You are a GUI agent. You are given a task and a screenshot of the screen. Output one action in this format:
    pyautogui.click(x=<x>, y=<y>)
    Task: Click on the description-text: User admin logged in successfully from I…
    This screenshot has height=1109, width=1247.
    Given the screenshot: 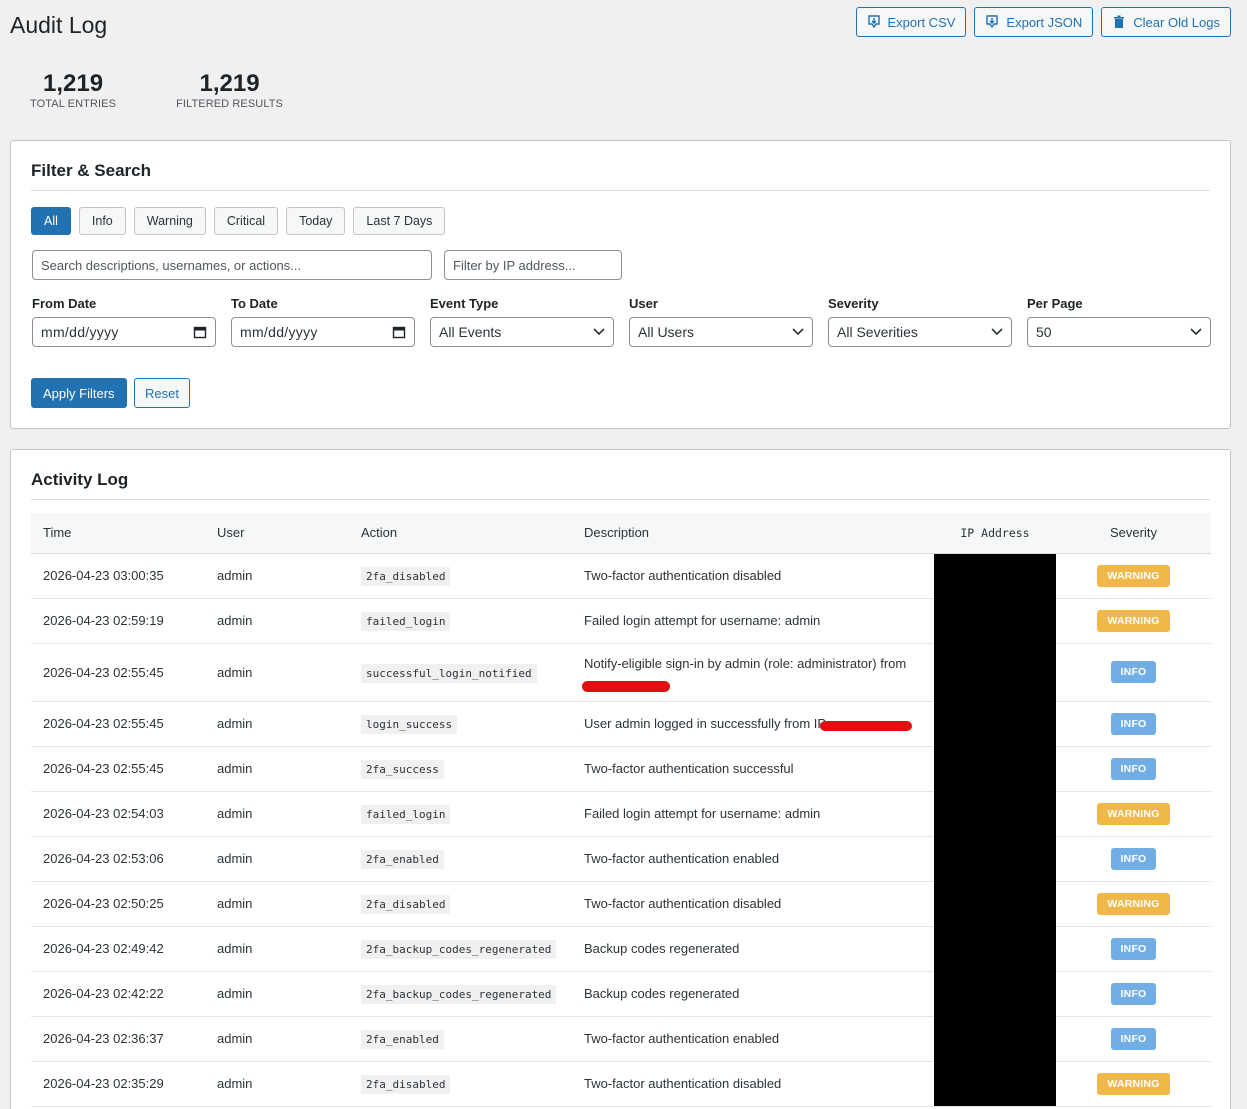 What is the action you would take?
    pyautogui.click(x=705, y=723)
    